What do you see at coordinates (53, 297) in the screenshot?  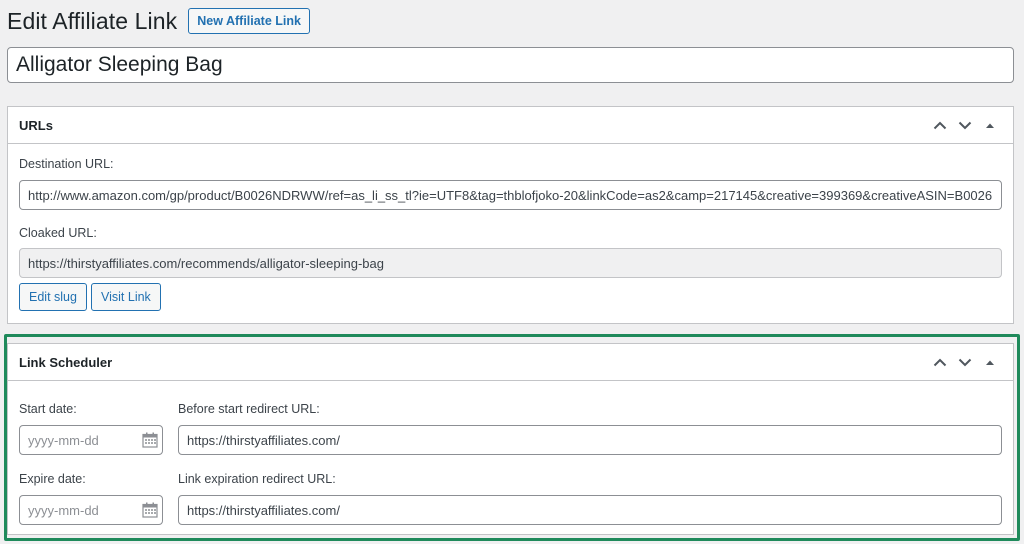 I see `edit-slug-button: Edit slug` at bounding box center [53, 297].